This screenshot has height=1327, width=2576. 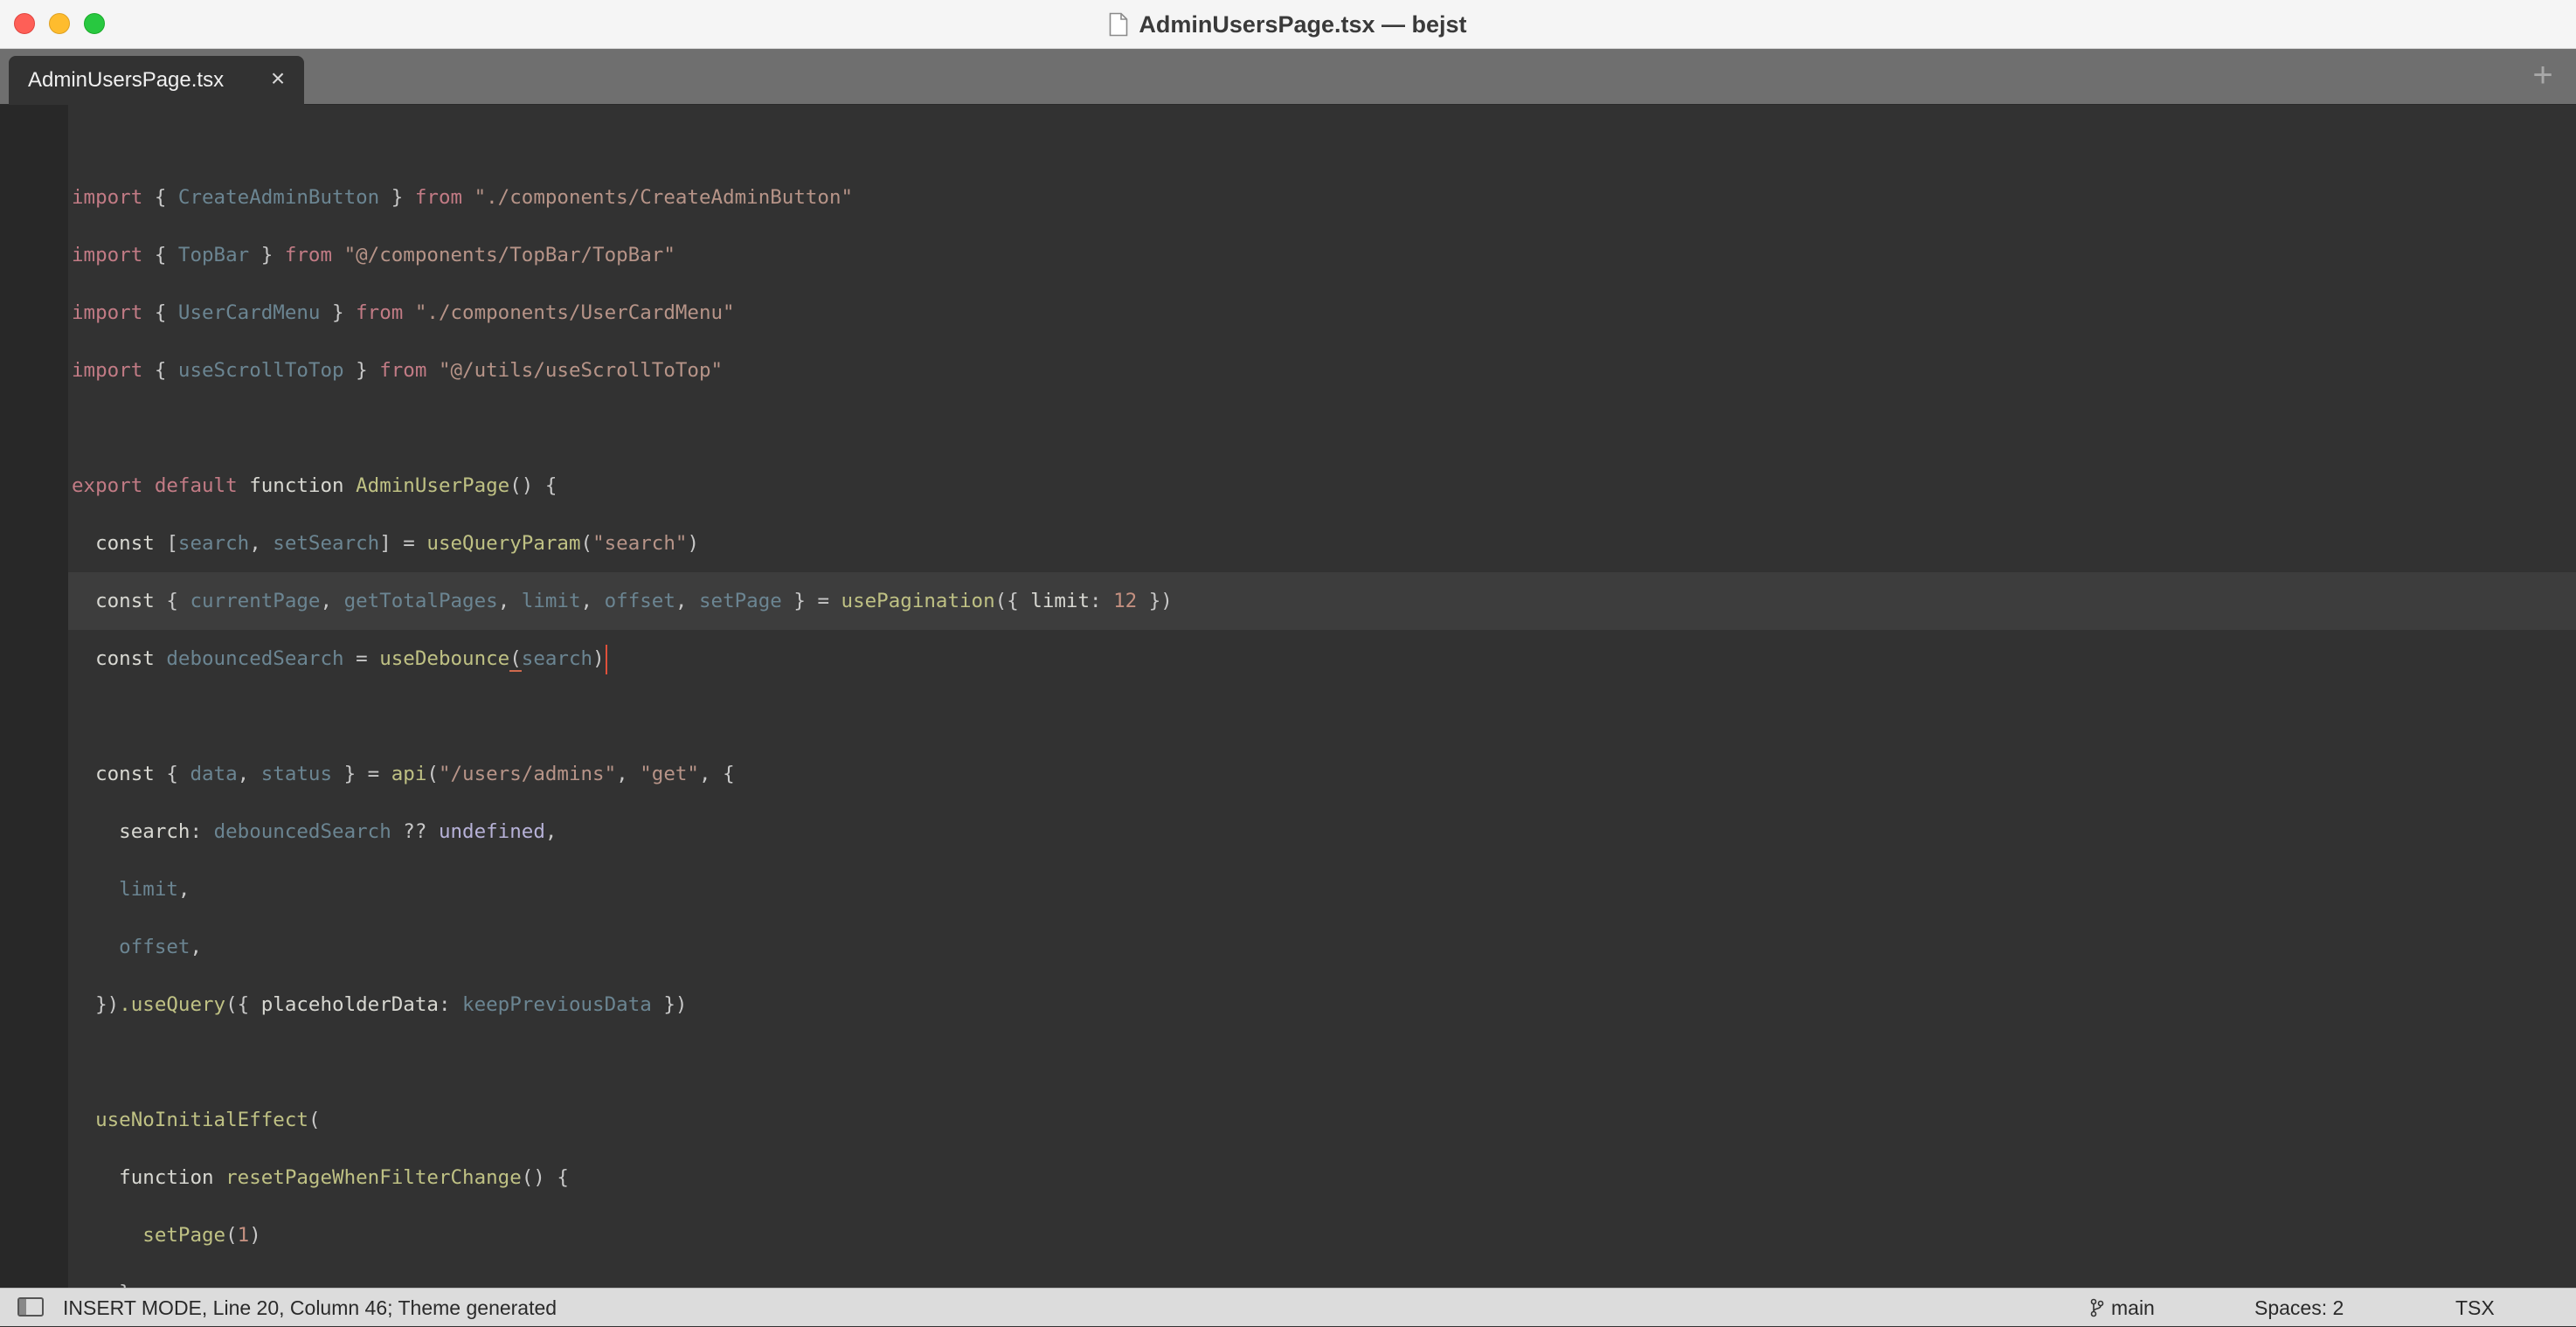 I want to click on code-token: TopBar, so click(x=213, y=255).